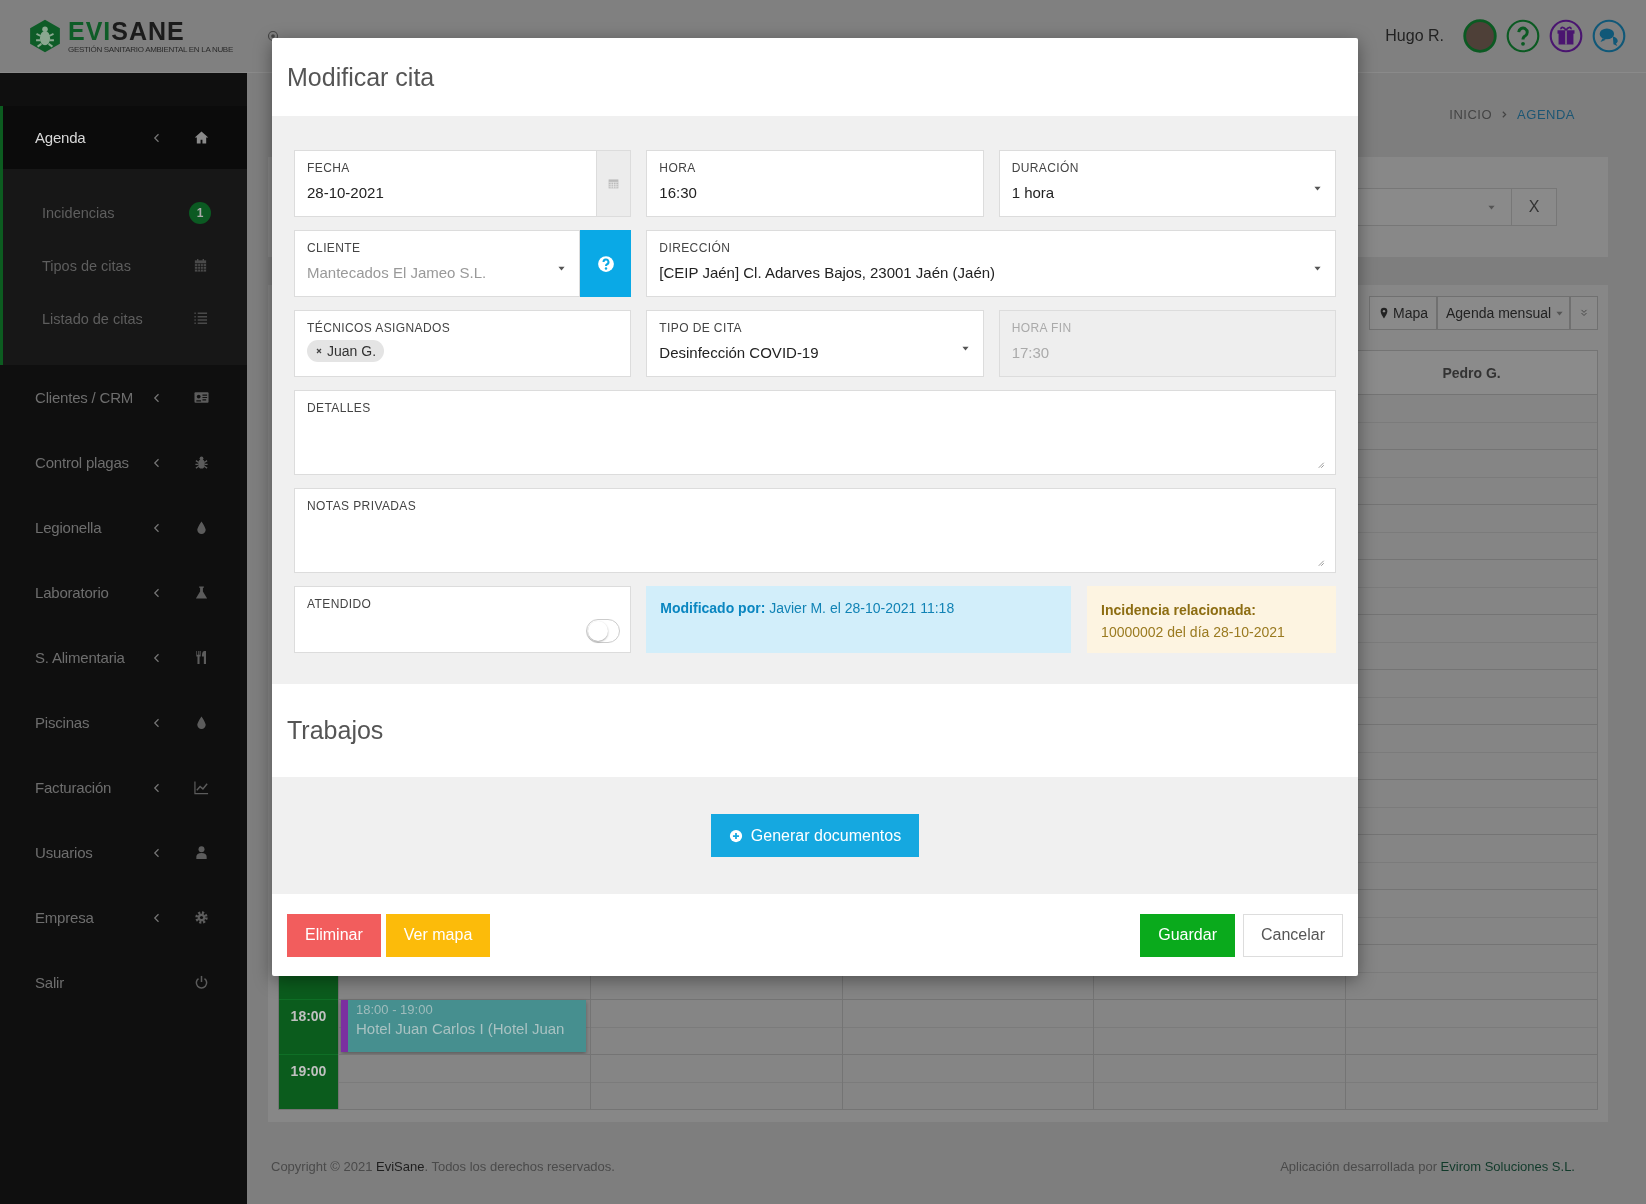 The image size is (1646, 1204). I want to click on submenu-item: Incidencias 1, so click(125, 212).